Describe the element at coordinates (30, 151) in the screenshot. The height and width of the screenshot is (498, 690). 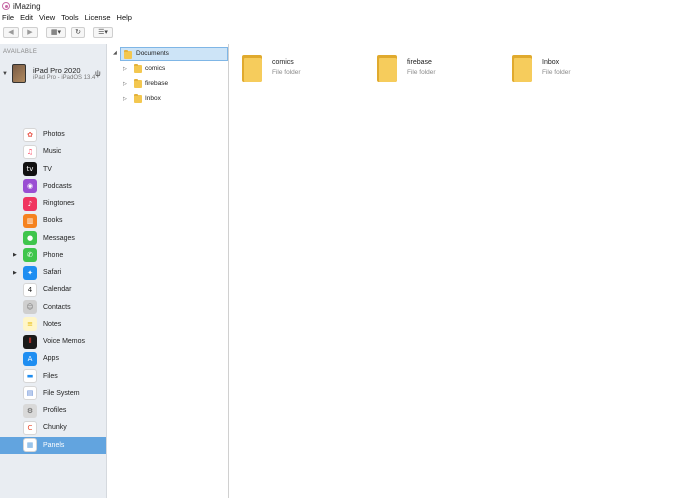
I see `music-icon: ♫` at that location.